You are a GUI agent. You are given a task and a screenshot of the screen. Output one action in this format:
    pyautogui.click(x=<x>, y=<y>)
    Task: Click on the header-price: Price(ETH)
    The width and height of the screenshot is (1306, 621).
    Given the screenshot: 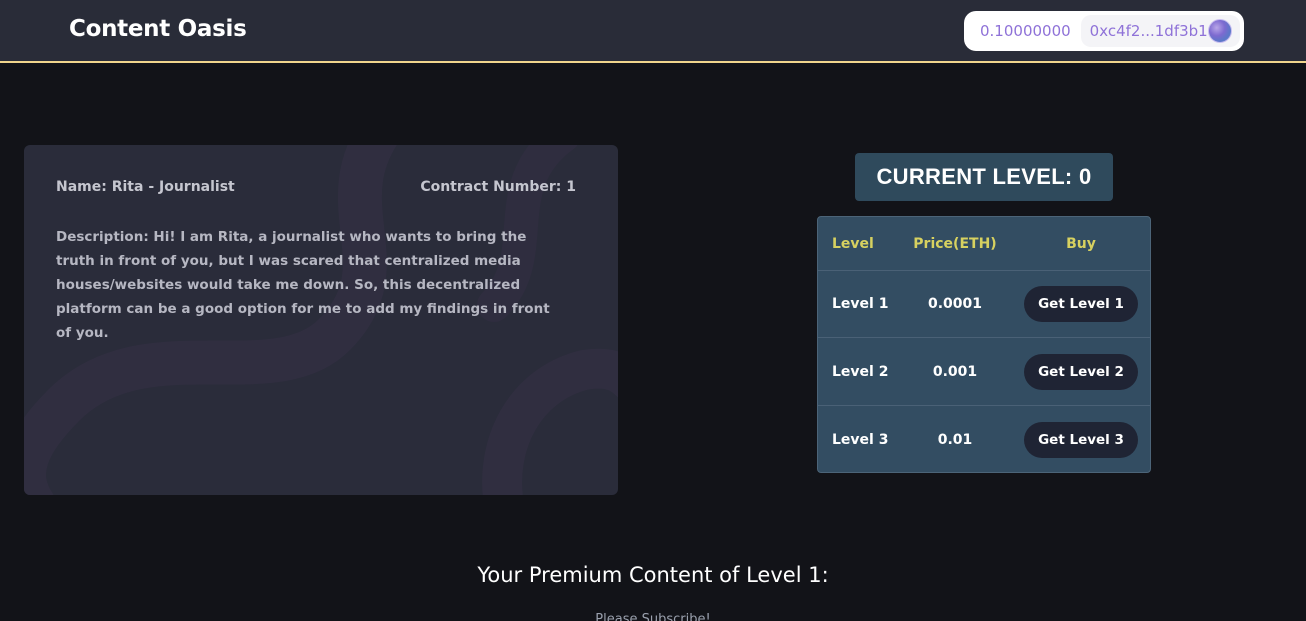 What is the action you would take?
    pyautogui.click(x=955, y=243)
    